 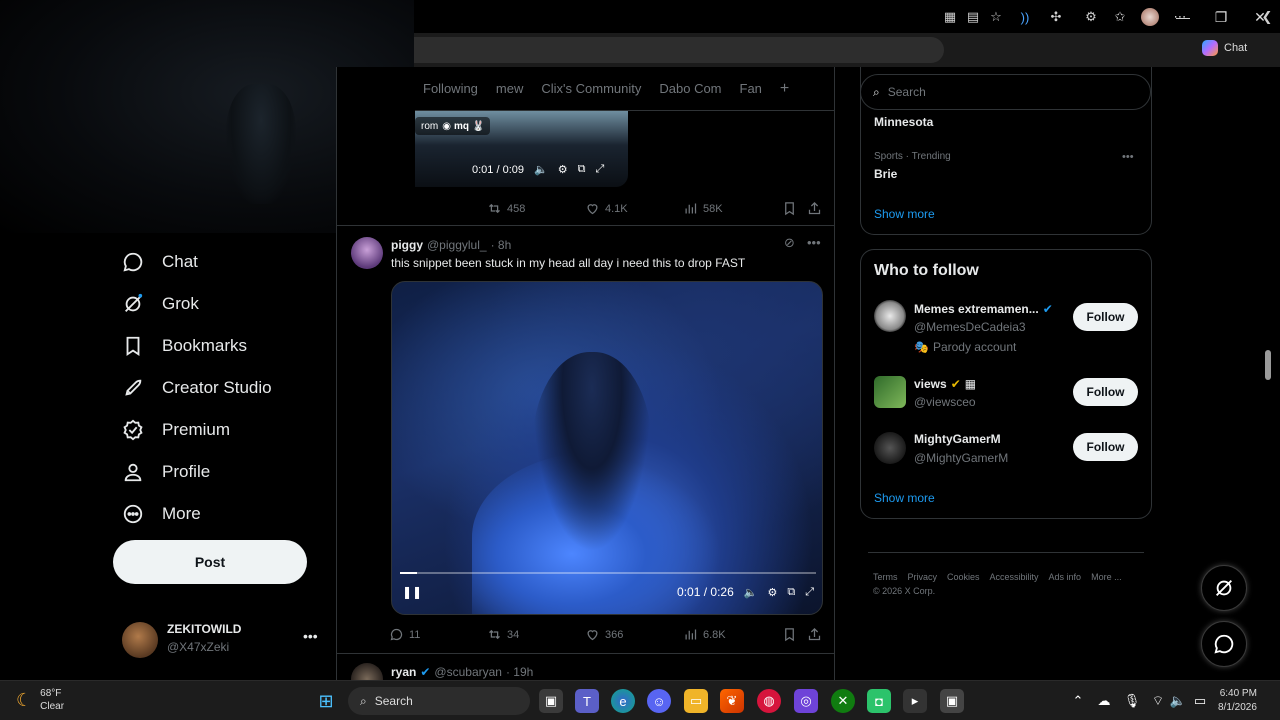 What do you see at coordinates (769, 701) in the screenshot?
I see `app-icon: ◍` at bounding box center [769, 701].